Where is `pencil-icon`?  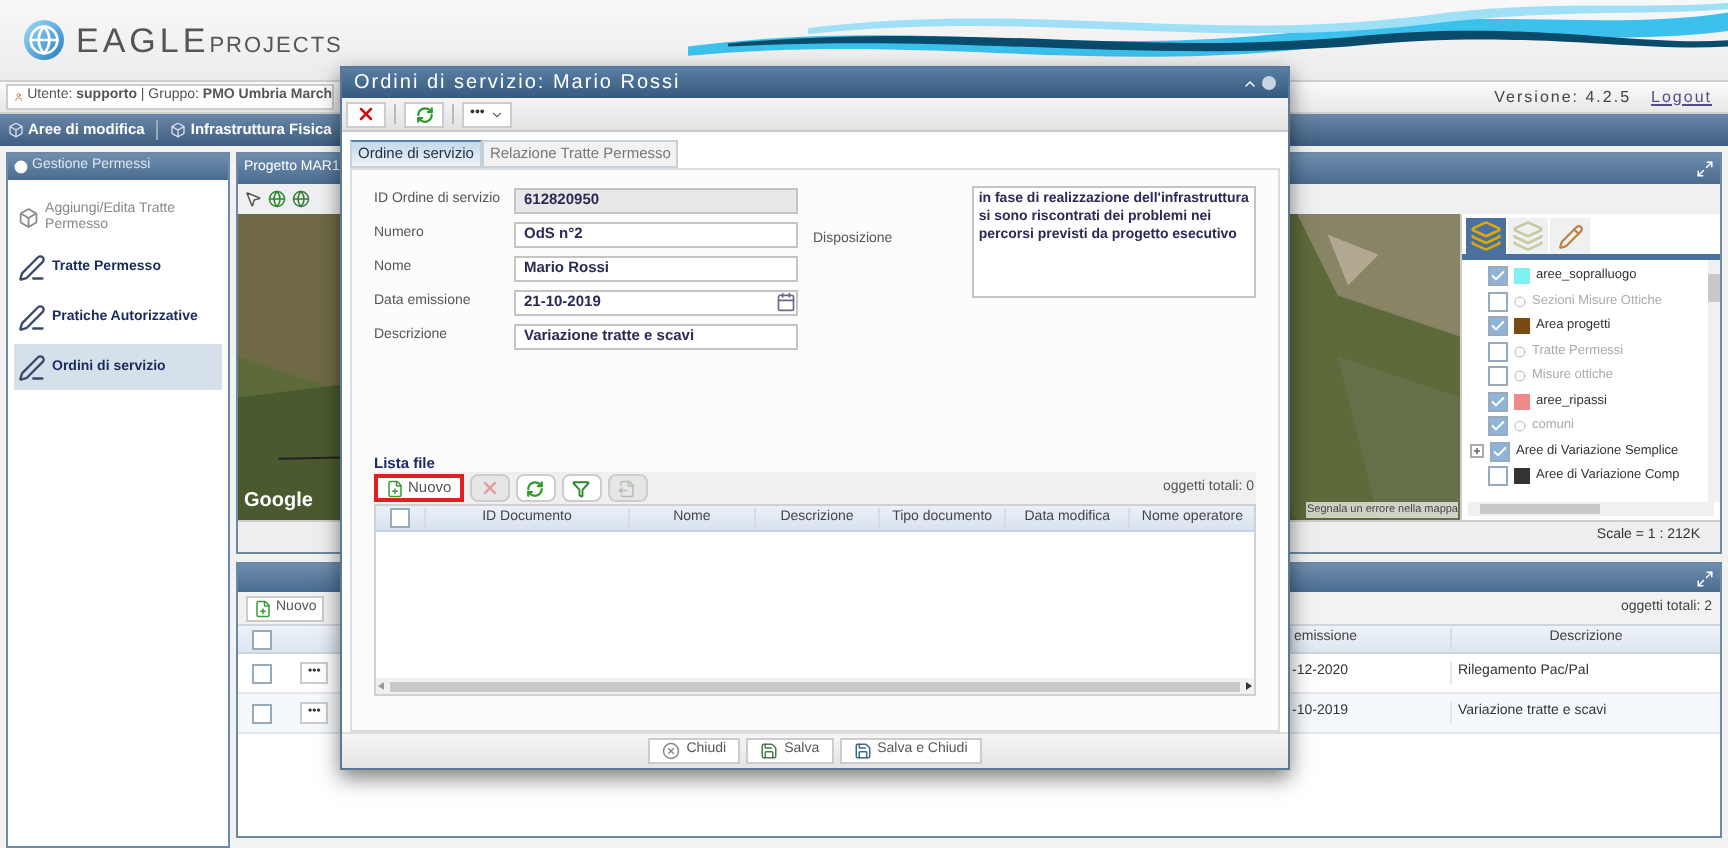 pencil-icon is located at coordinates (1570, 236).